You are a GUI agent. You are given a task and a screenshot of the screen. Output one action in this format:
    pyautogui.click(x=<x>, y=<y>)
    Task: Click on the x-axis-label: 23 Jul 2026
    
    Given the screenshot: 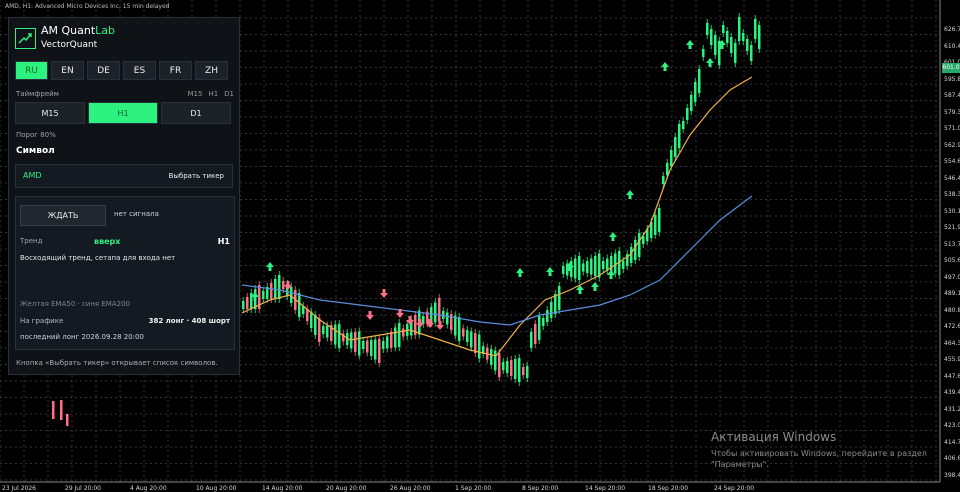 What is the action you would take?
    pyautogui.click(x=19, y=488)
    